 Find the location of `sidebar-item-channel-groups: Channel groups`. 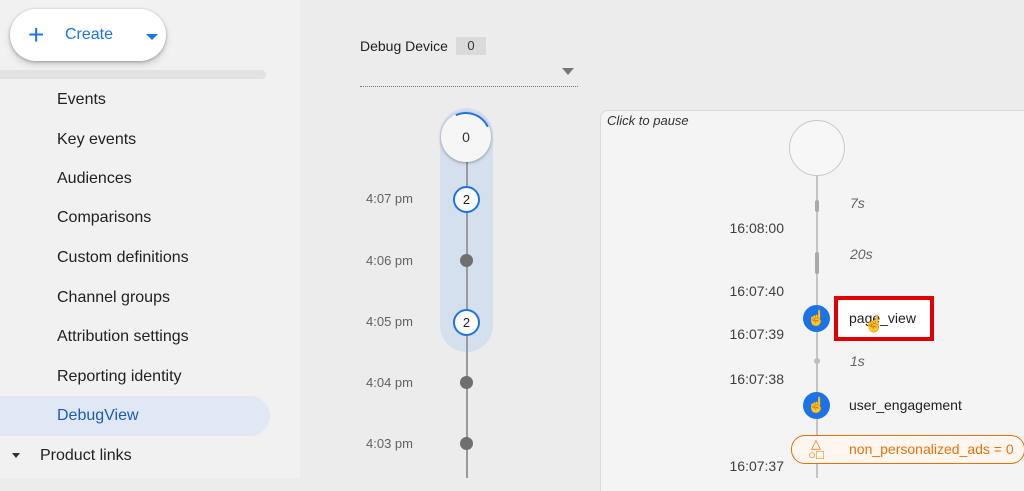

sidebar-item-channel-groups: Channel groups is located at coordinates (113, 298).